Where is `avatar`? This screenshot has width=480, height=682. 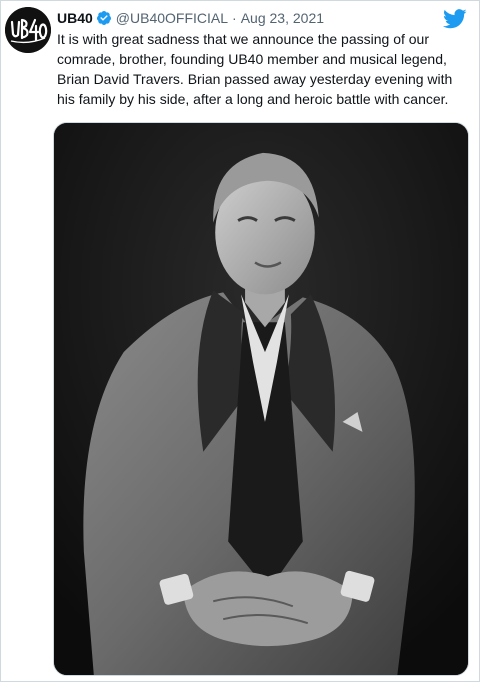 avatar is located at coordinates (28, 30).